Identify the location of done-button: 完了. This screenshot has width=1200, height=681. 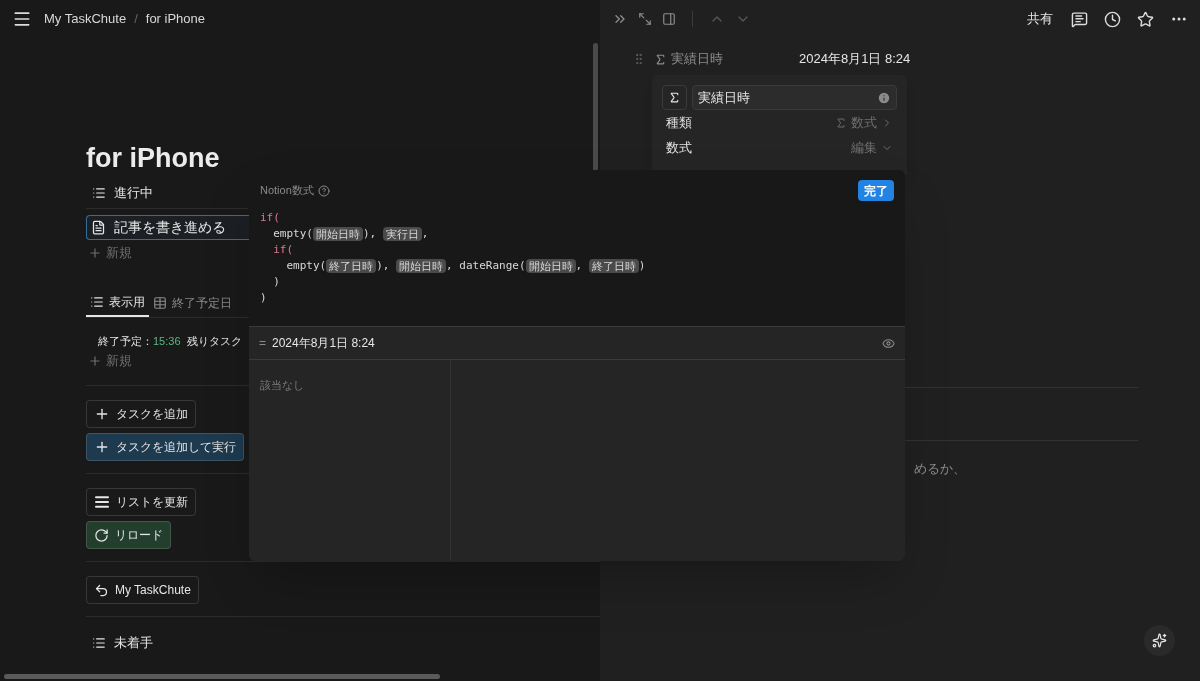
(876, 190).